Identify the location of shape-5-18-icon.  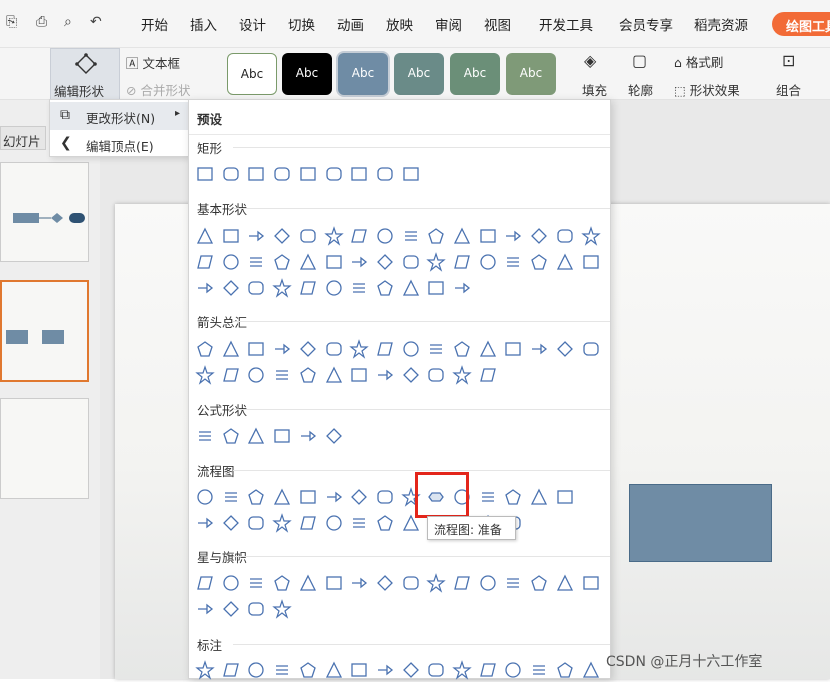
(256, 609).